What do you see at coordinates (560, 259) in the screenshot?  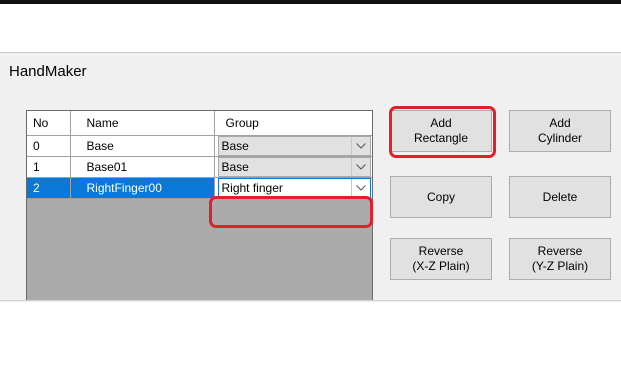 I see `reverse-yz-button: Reverse (Y-Z Plain)` at bounding box center [560, 259].